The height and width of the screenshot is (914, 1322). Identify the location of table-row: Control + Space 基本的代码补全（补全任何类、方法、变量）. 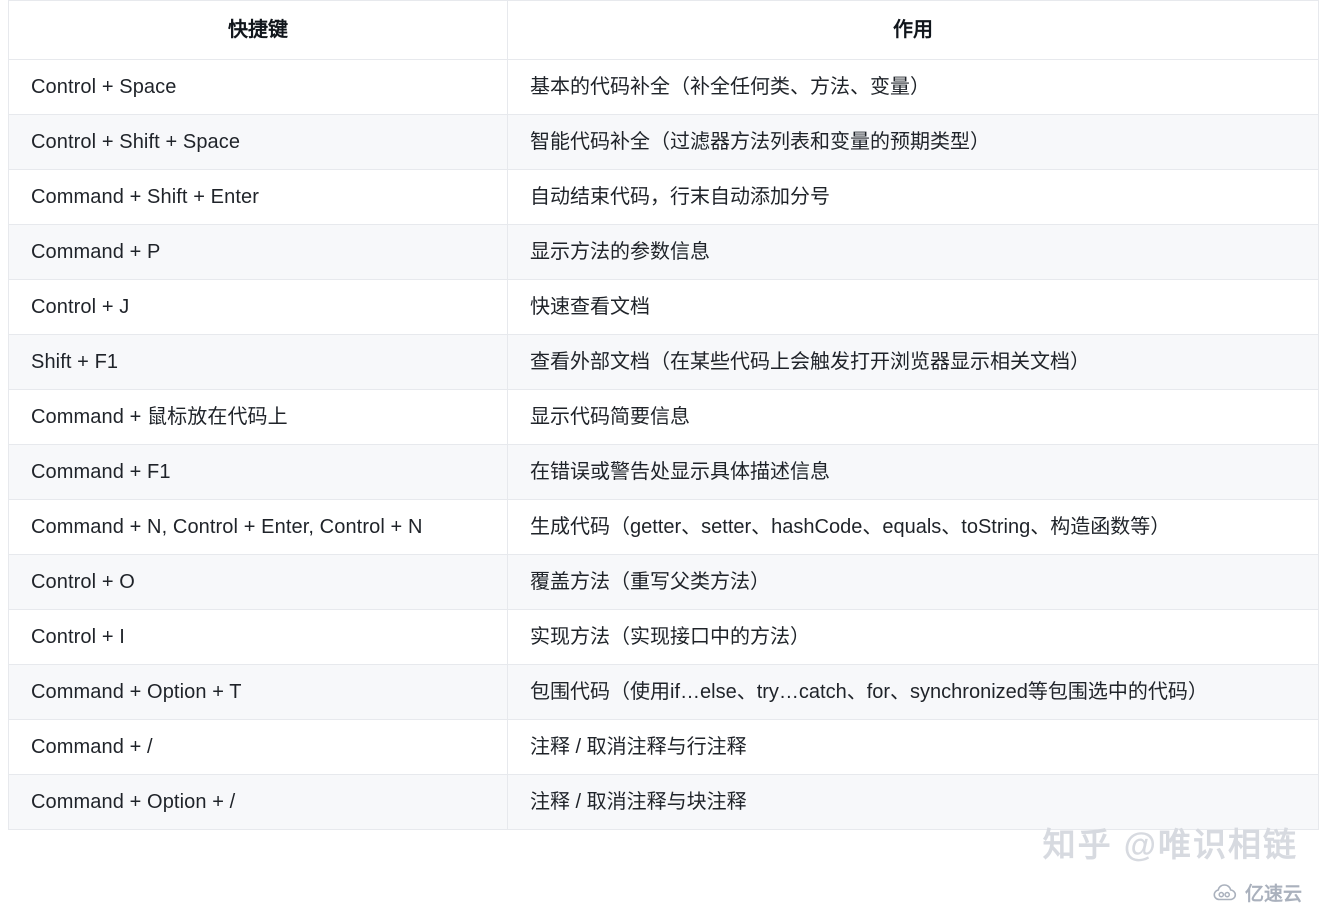
(663, 87).